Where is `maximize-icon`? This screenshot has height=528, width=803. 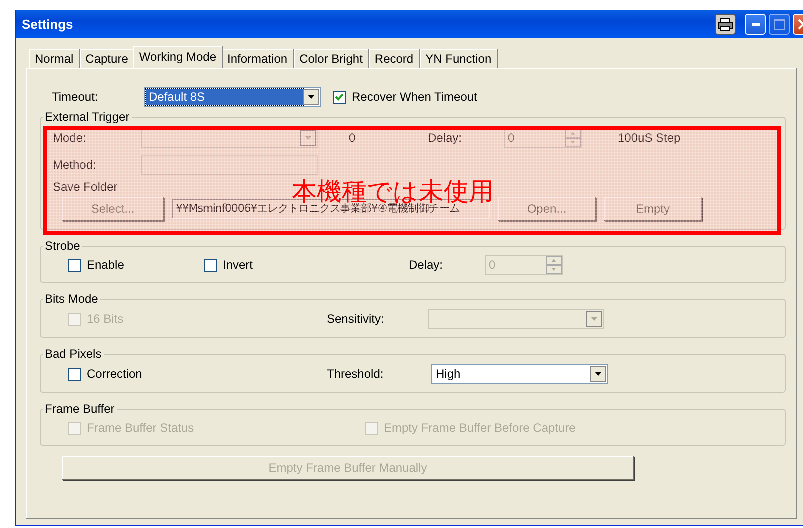
maximize-icon is located at coordinates (779, 24).